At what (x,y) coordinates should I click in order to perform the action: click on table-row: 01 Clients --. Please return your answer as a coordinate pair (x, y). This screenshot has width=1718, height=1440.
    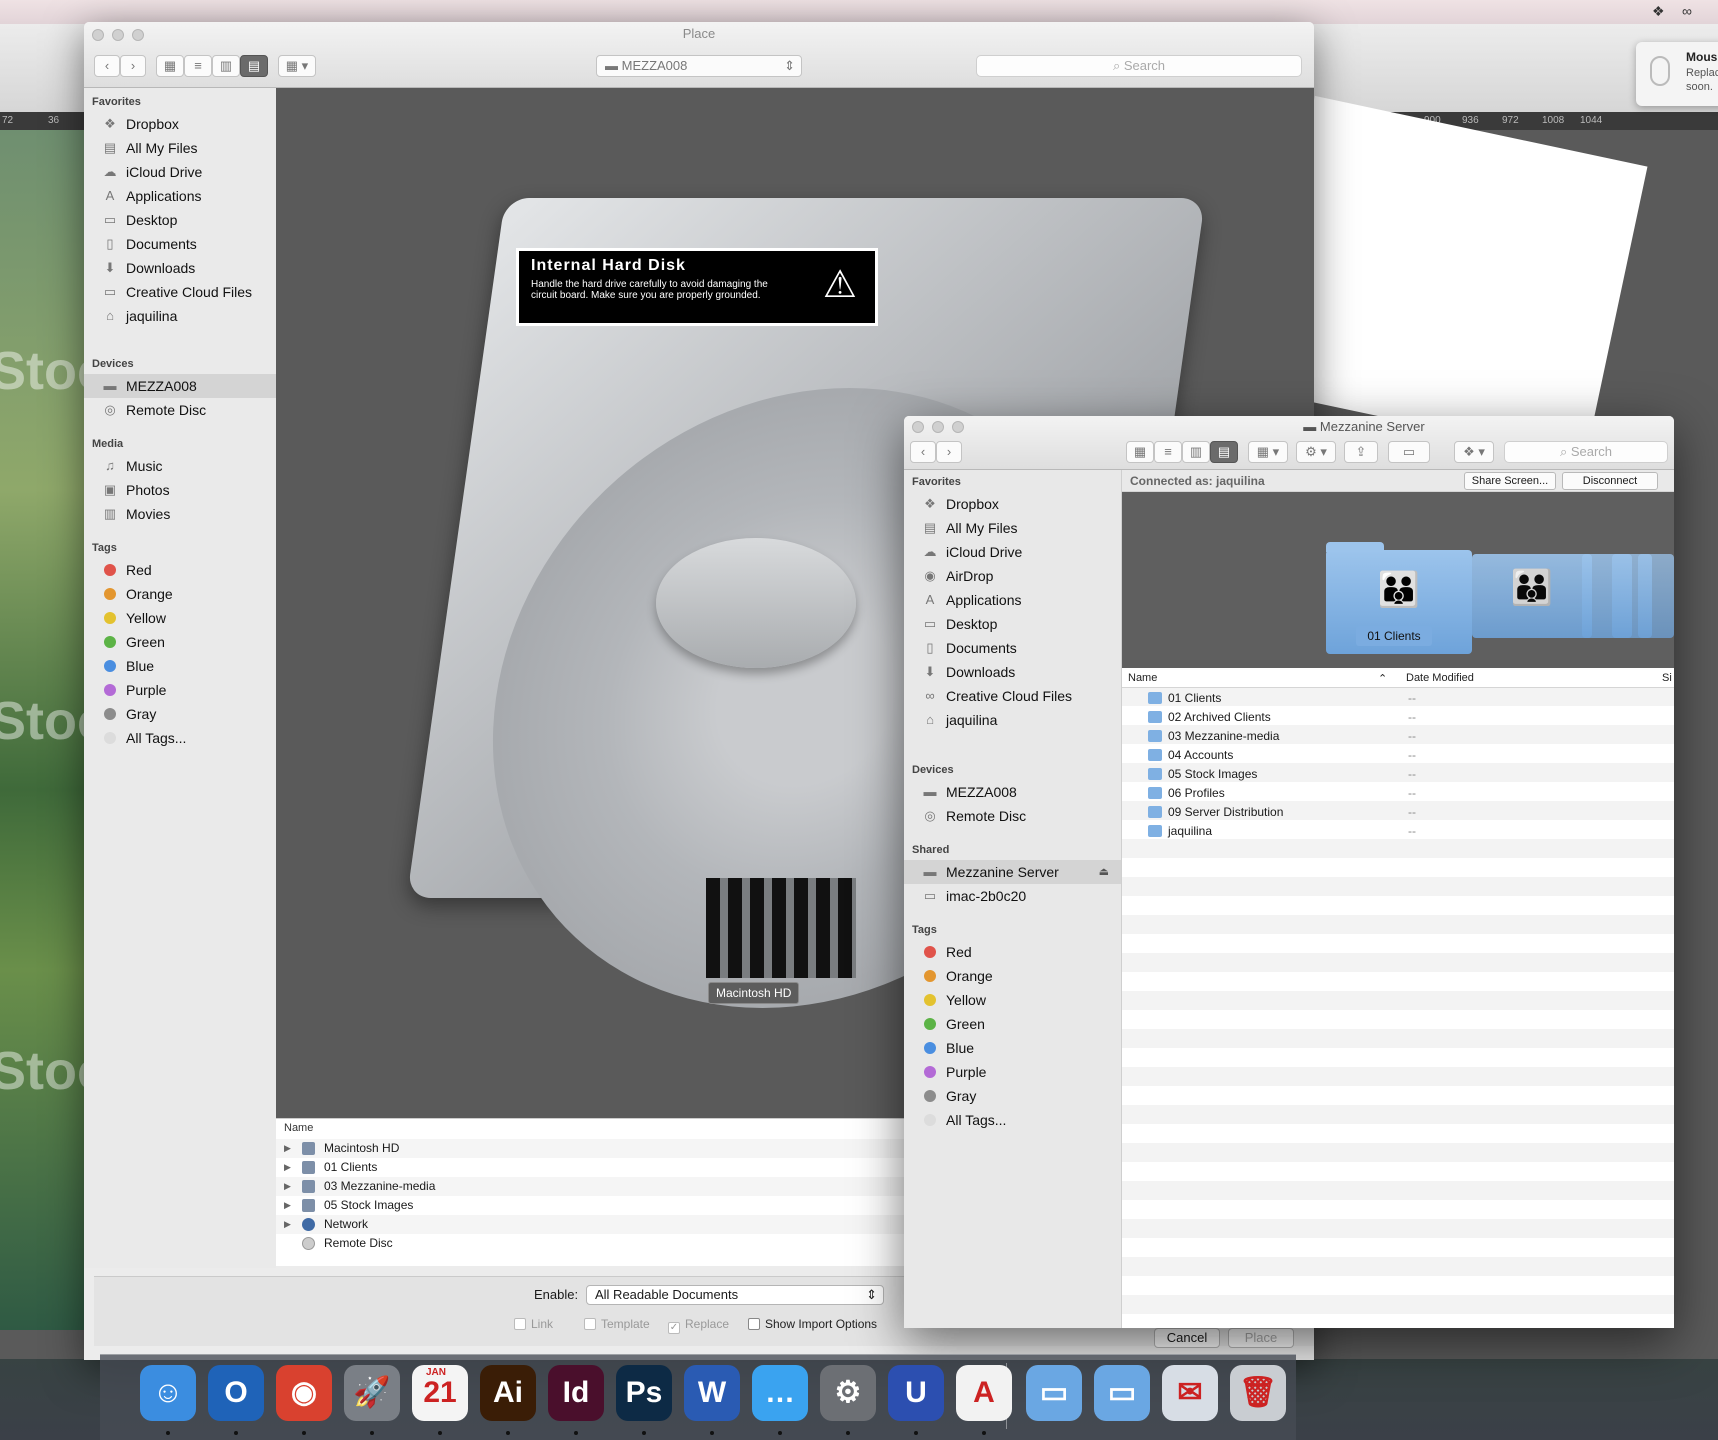
    Looking at the image, I should click on (1398, 698).